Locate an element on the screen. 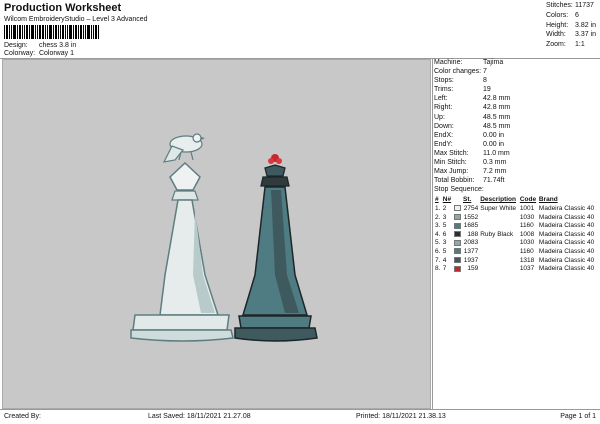  info-value: 0.00 in is located at coordinates (494, 135).